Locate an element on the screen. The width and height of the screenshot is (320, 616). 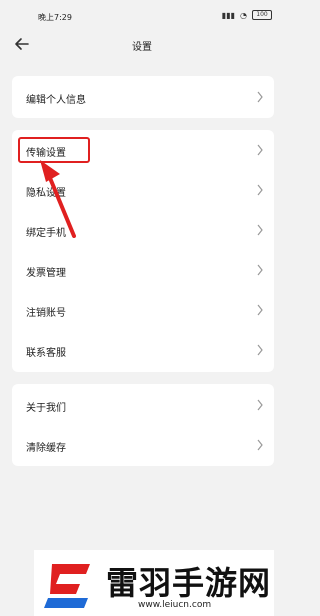
signal-icon: ▮▮▮ is located at coordinates (228, 15).